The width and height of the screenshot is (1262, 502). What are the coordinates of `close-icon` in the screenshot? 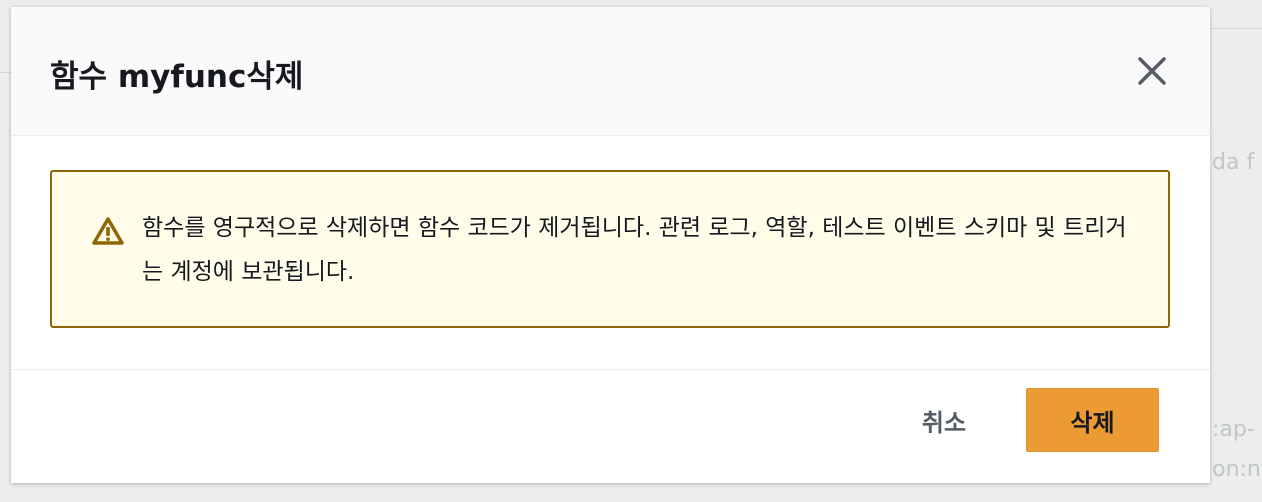 It's located at (1152, 71).